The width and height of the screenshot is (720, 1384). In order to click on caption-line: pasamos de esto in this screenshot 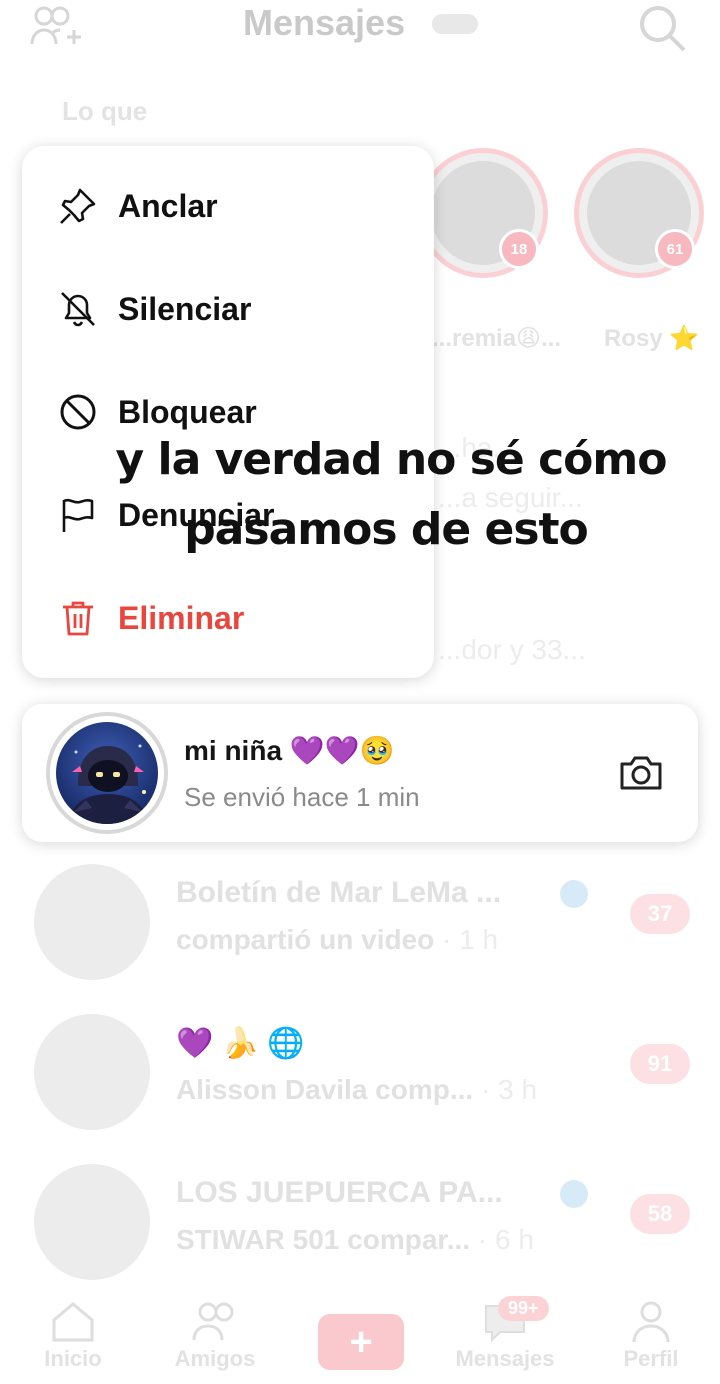, I will do `click(386, 529)`.